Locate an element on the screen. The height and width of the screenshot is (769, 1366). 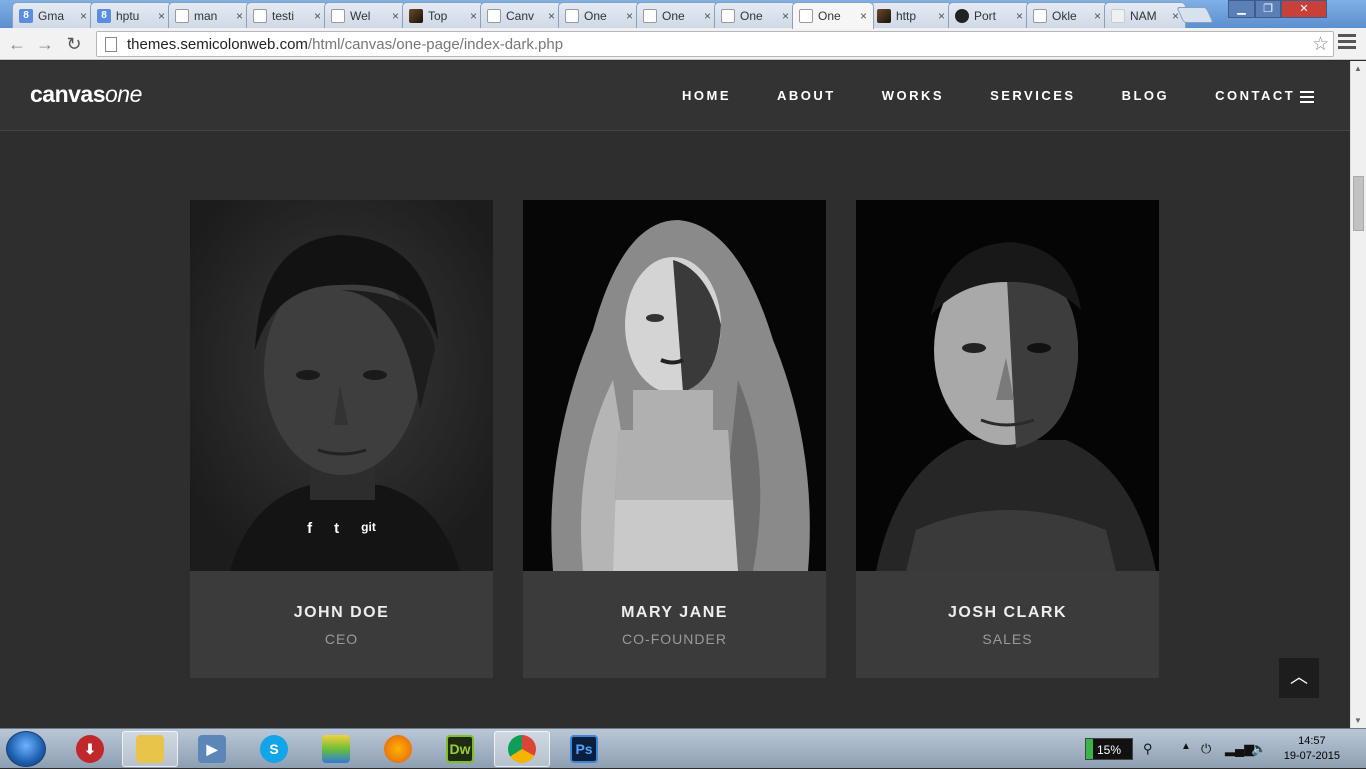
reload-icon: ↻ is located at coordinates (74, 44).